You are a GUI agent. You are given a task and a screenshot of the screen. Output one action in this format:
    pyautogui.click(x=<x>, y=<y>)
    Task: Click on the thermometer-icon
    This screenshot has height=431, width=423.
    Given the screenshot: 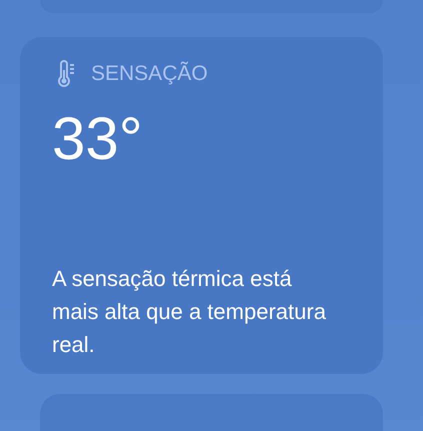 What is the action you would take?
    pyautogui.click(x=67, y=74)
    